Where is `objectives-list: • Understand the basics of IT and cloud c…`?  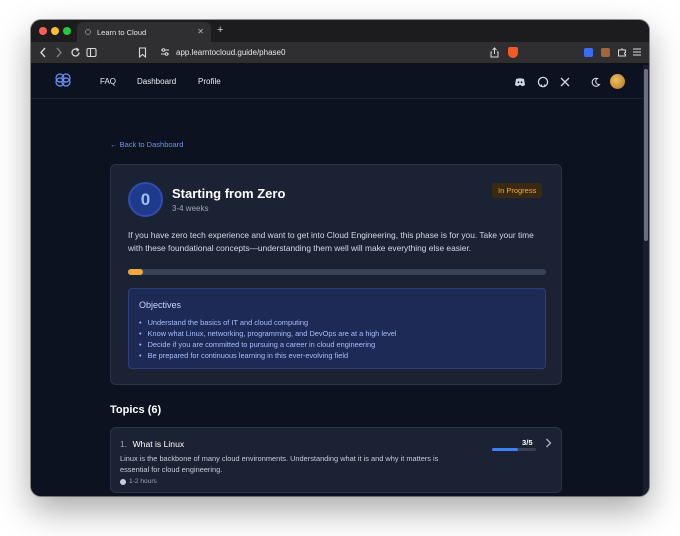 objectives-list: • Understand the basics of IT and cloud c… is located at coordinates (268, 339).